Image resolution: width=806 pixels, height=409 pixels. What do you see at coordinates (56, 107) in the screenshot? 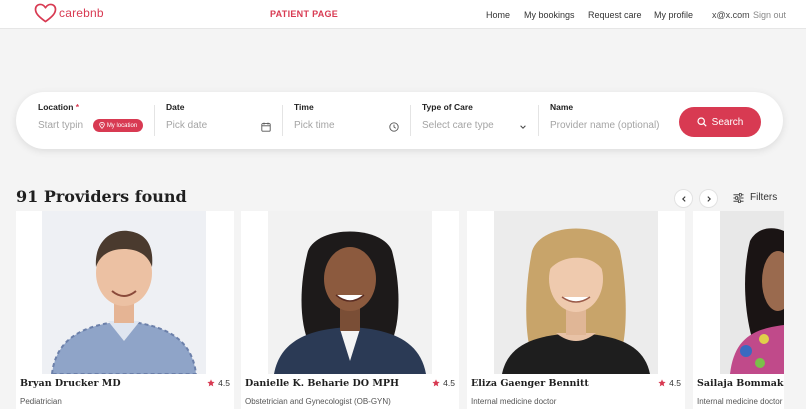
I see `location-label: Location` at bounding box center [56, 107].